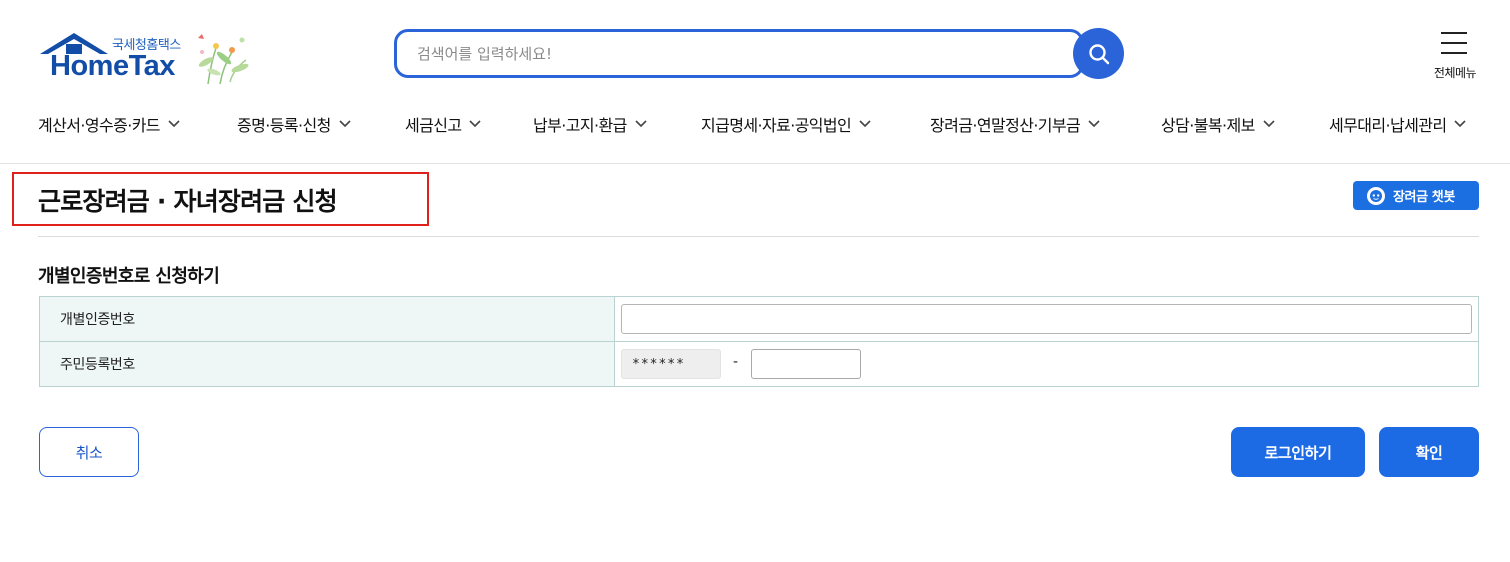 Image resolution: width=1510 pixels, height=562 pixels. I want to click on search-button, so click(1098, 53).